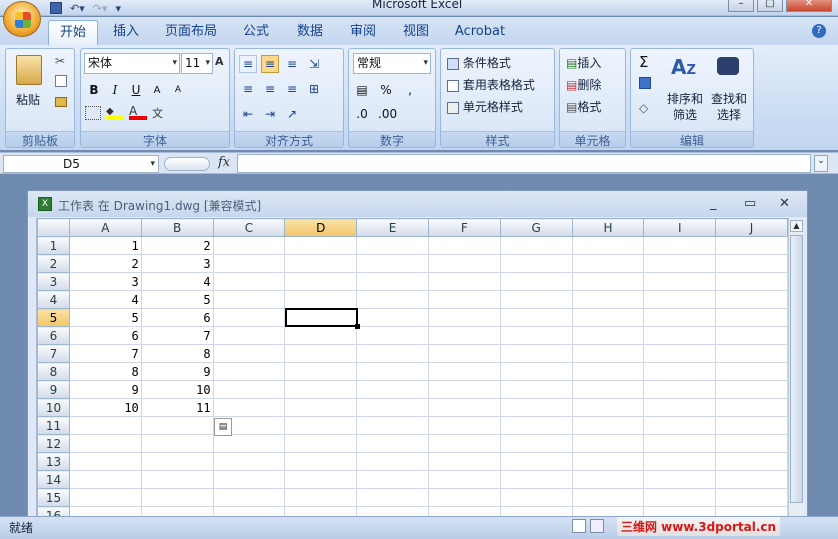 The image size is (838, 539). I want to click on customize-qat-icon: ▾, so click(119, 8).